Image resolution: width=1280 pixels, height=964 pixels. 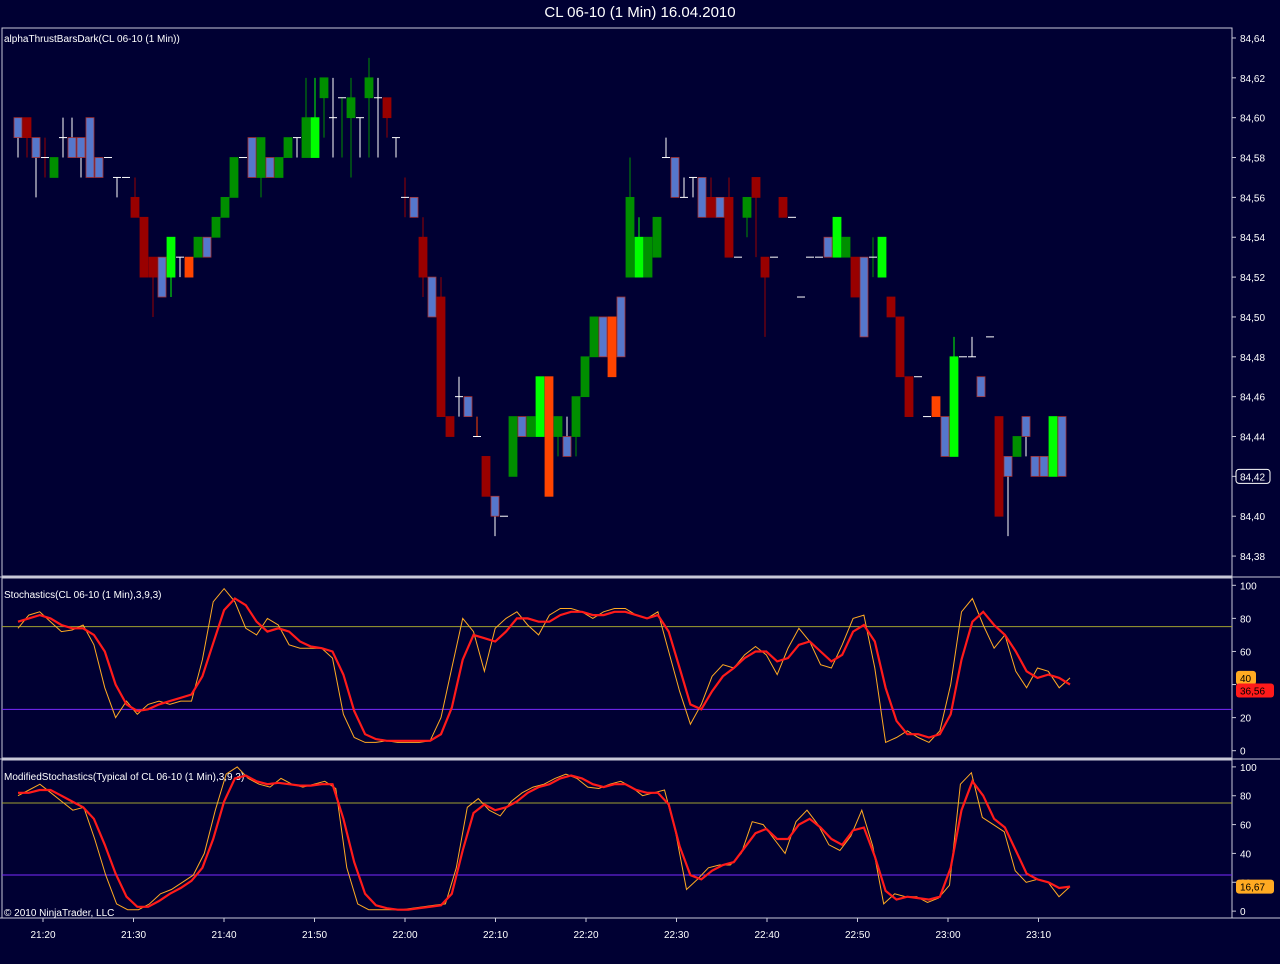 I want to click on price-tick-label: 84,38, so click(x=1252, y=557).